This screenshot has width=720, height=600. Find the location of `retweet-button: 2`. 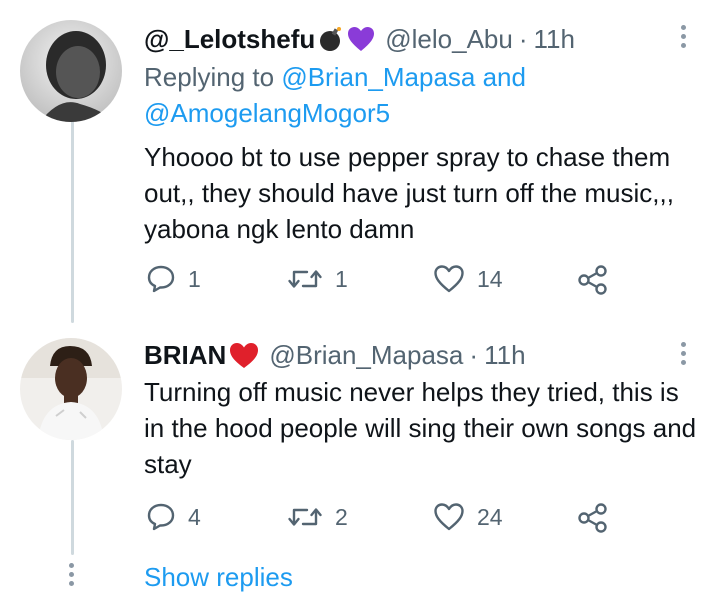

retweet-button: 2 is located at coordinates (317, 517).